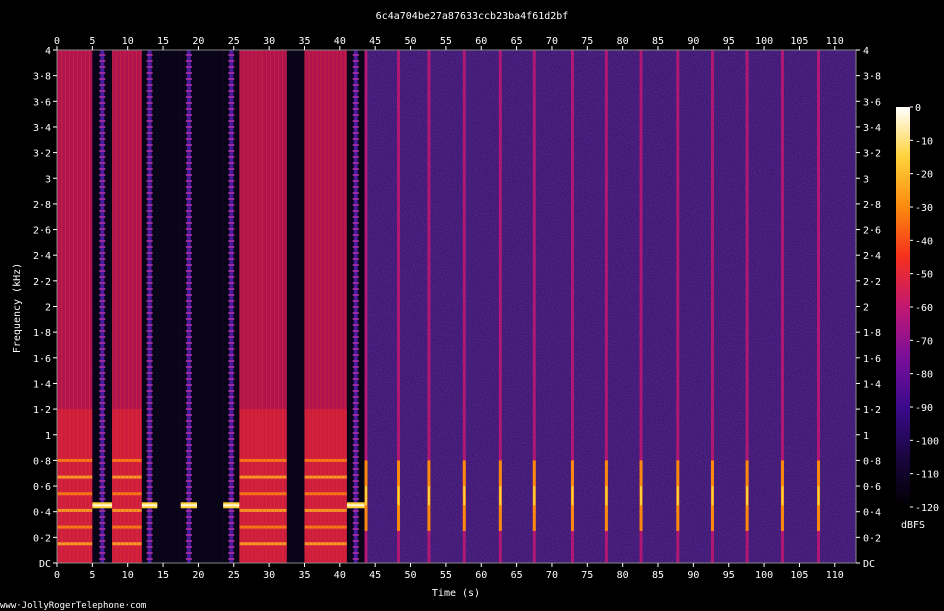  I want to click on segment-tone-burst, so click(189, 306).